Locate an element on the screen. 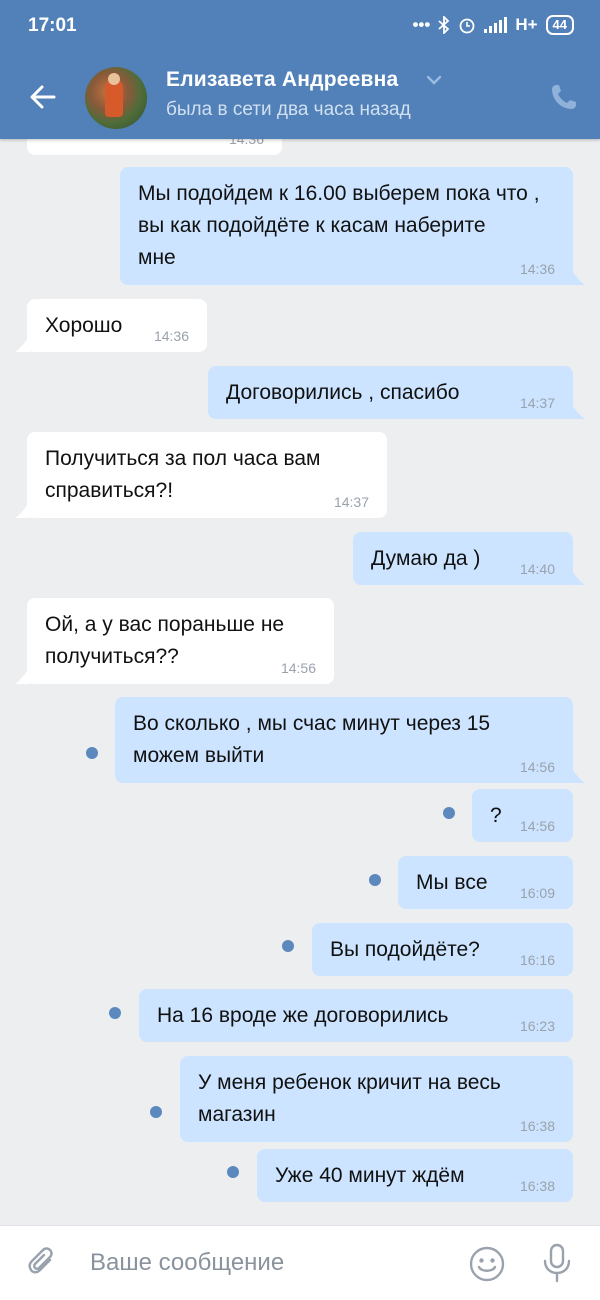 This screenshot has width=600, height=1300. paperclip-icon is located at coordinates (43, 1263).